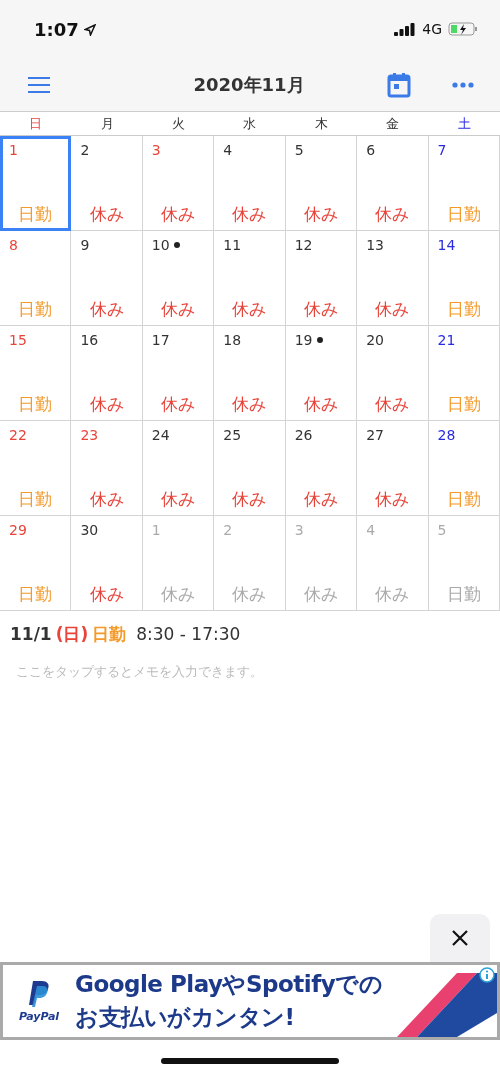  I want to click on day-number: 14, so click(446, 245).